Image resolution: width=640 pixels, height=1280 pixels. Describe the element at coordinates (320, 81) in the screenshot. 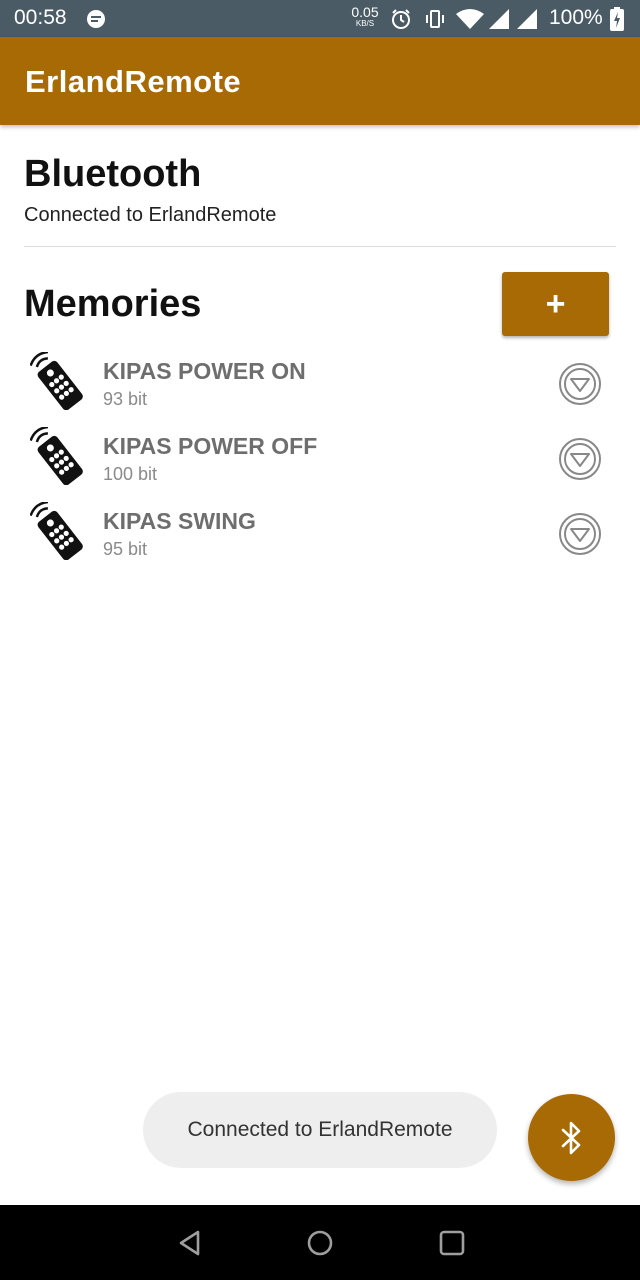

I see `app-bar: ErlandRemote` at that location.